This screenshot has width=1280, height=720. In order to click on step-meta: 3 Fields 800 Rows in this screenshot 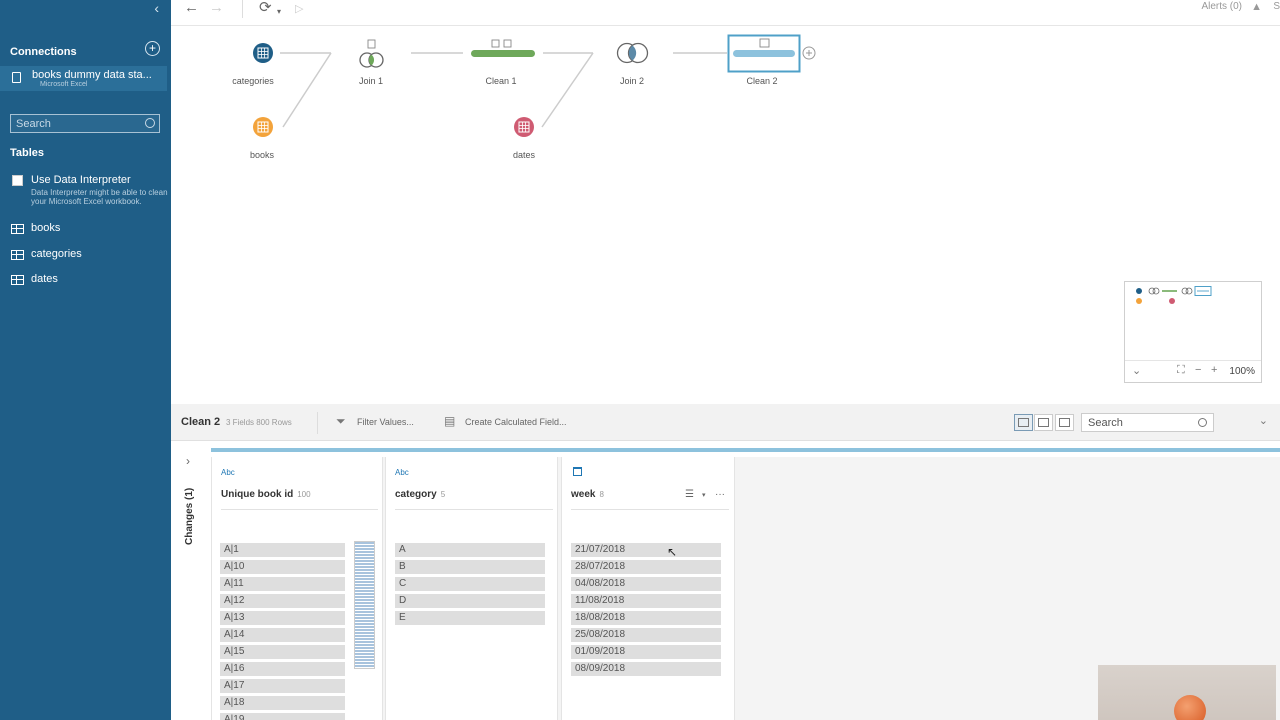, I will do `click(259, 422)`.